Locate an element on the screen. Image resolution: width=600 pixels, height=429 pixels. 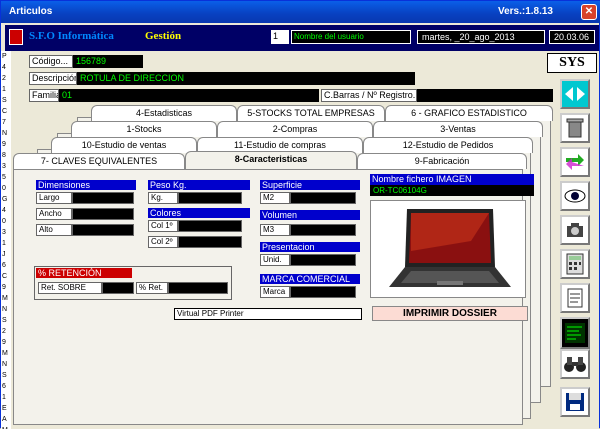
save-button is located at coordinates (575, 402).